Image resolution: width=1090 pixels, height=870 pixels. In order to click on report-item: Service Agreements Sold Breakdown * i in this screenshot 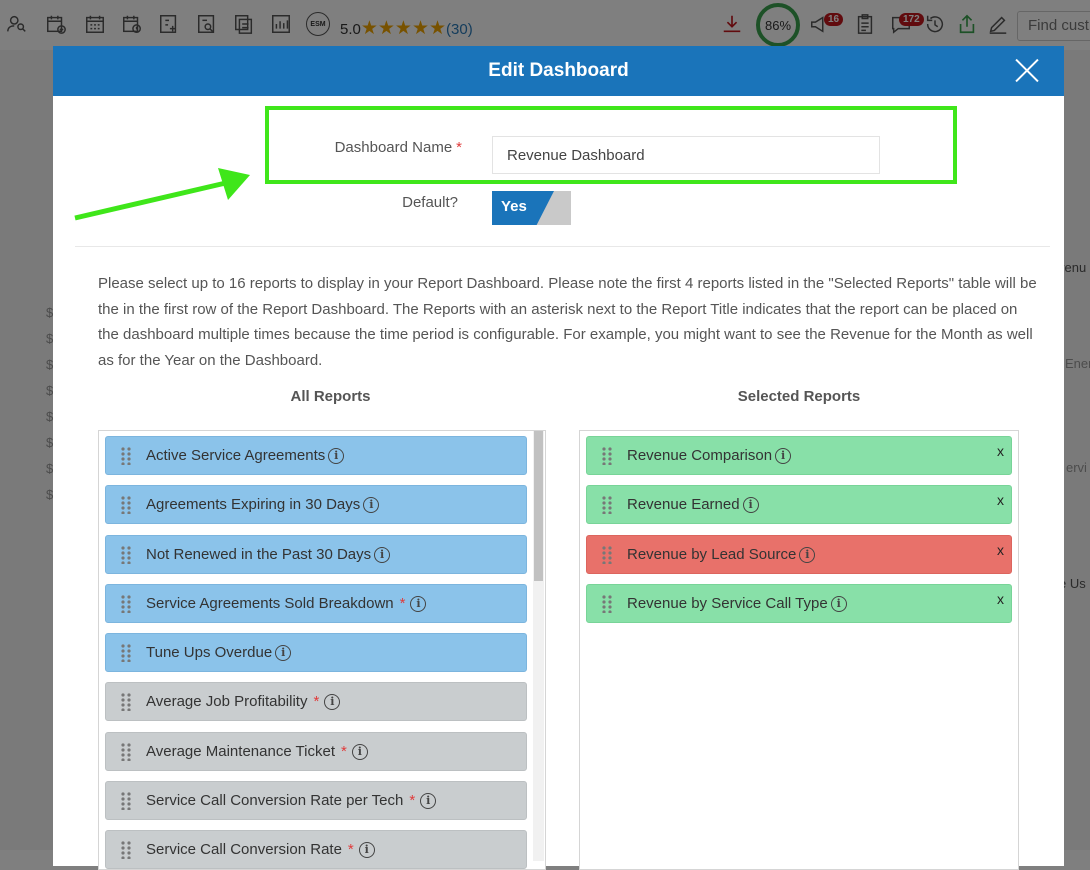, I will do `click(316, 603)`.